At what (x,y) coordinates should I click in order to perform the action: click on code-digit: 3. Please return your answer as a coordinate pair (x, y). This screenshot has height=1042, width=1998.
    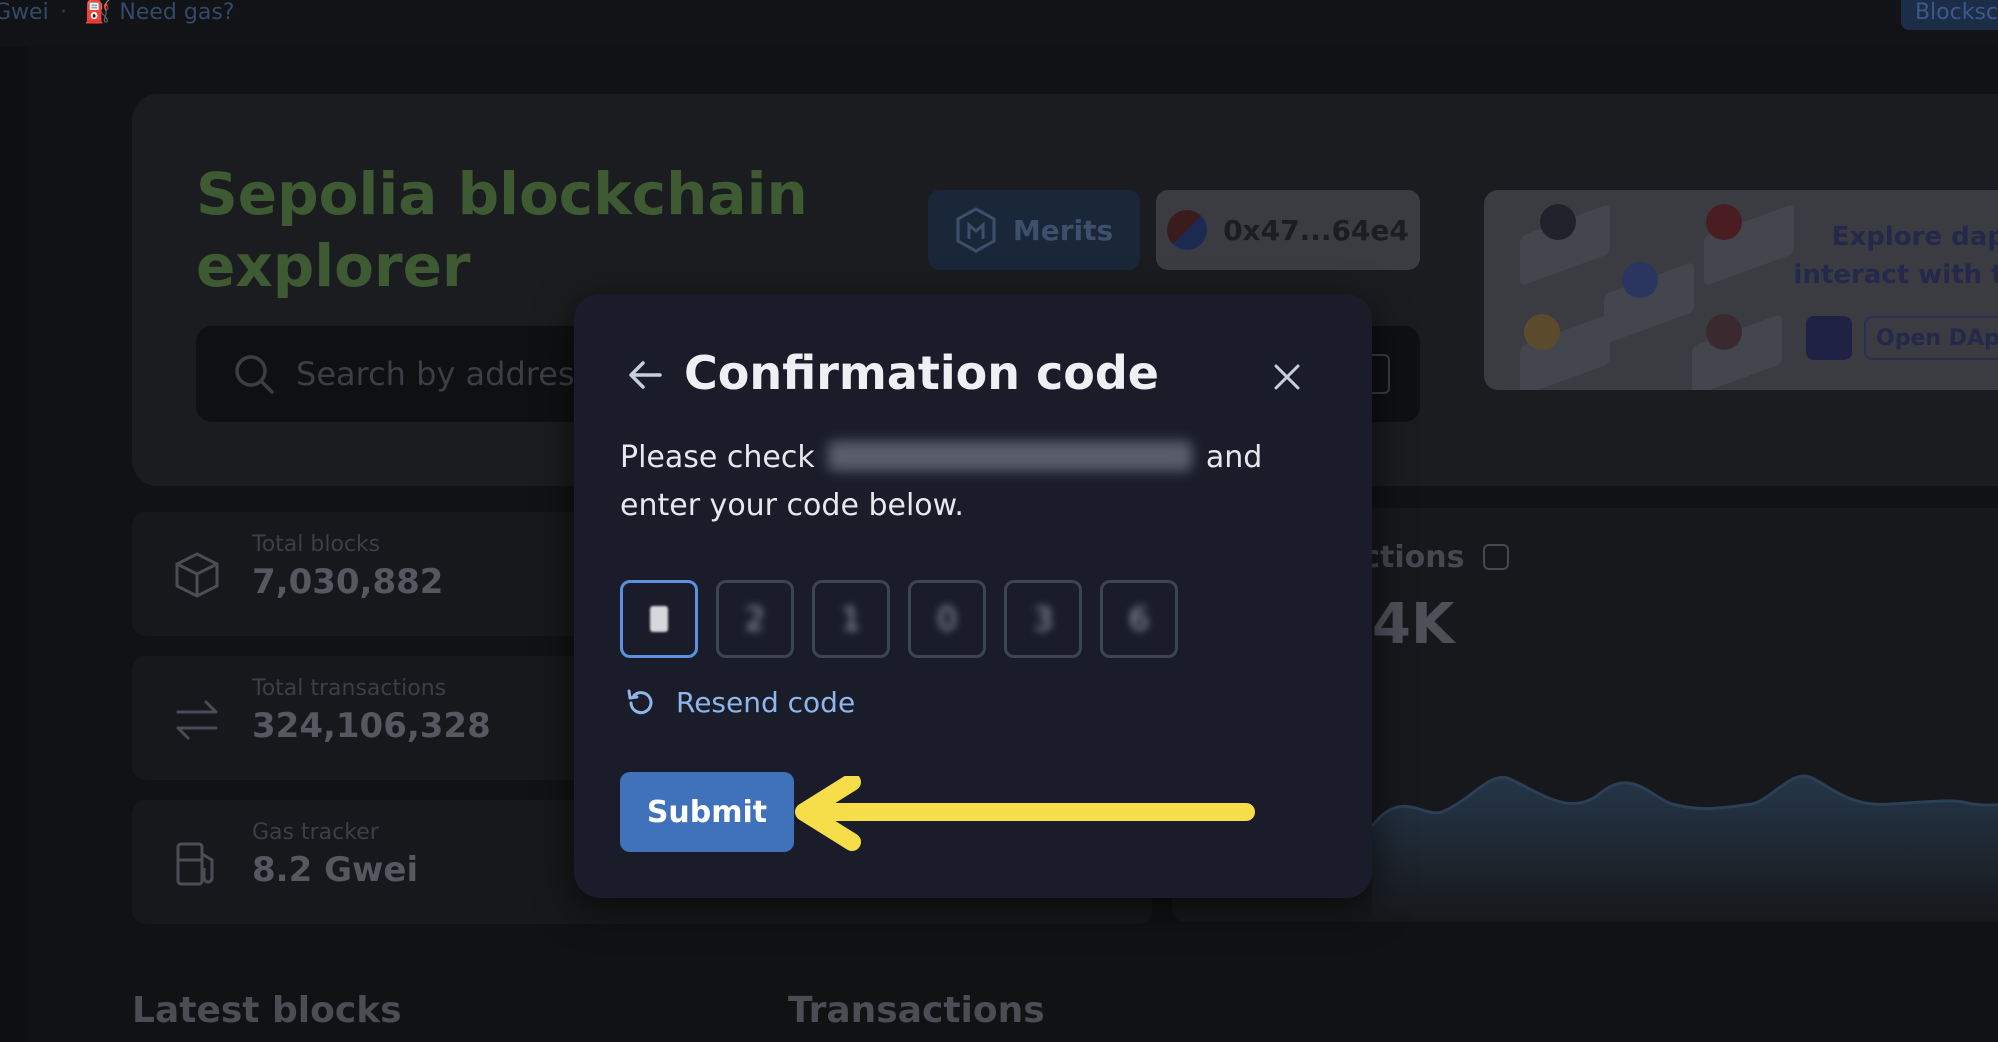
    Looking at the image, I should click on (1043, 619).